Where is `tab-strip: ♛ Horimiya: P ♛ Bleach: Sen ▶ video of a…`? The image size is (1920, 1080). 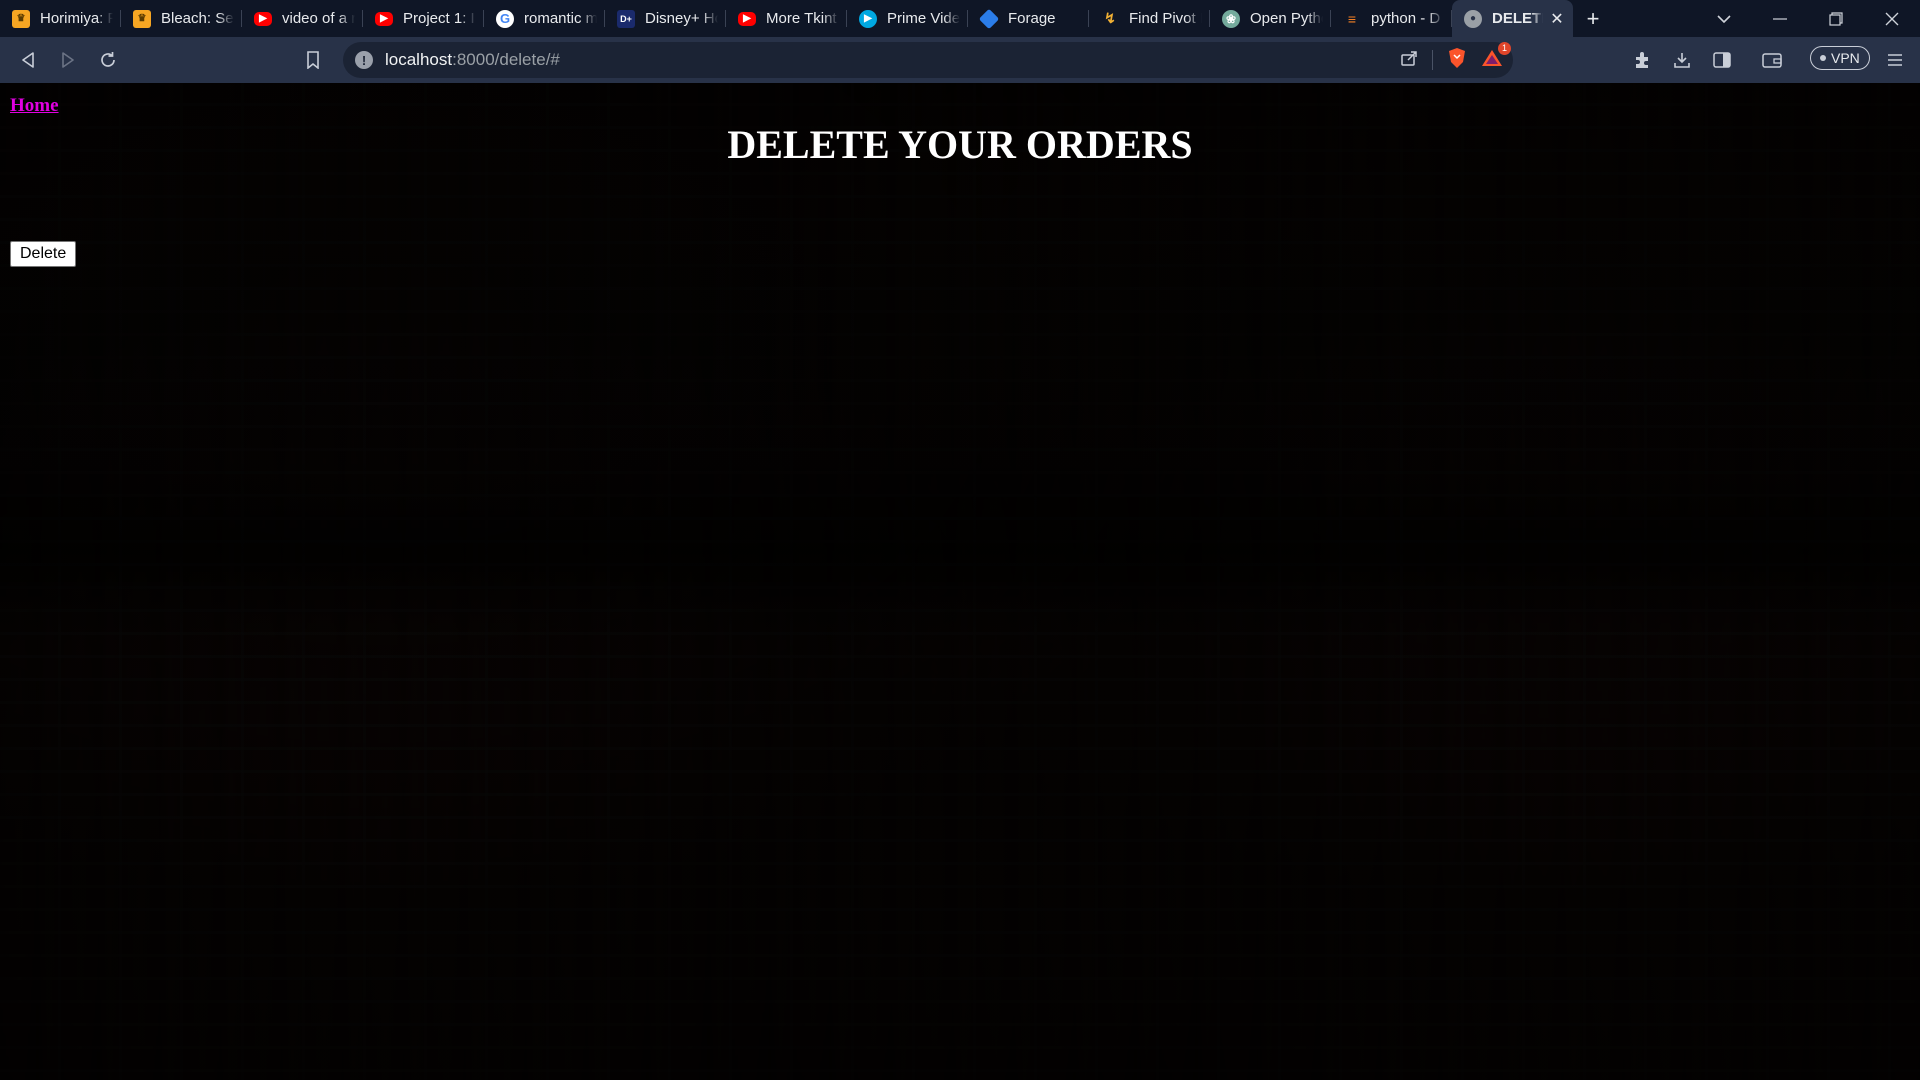 tab-strip: ♛ Horimiya: P ♛ Bleach: Sen ▶ video of a… is located at coordinates (960, 18).